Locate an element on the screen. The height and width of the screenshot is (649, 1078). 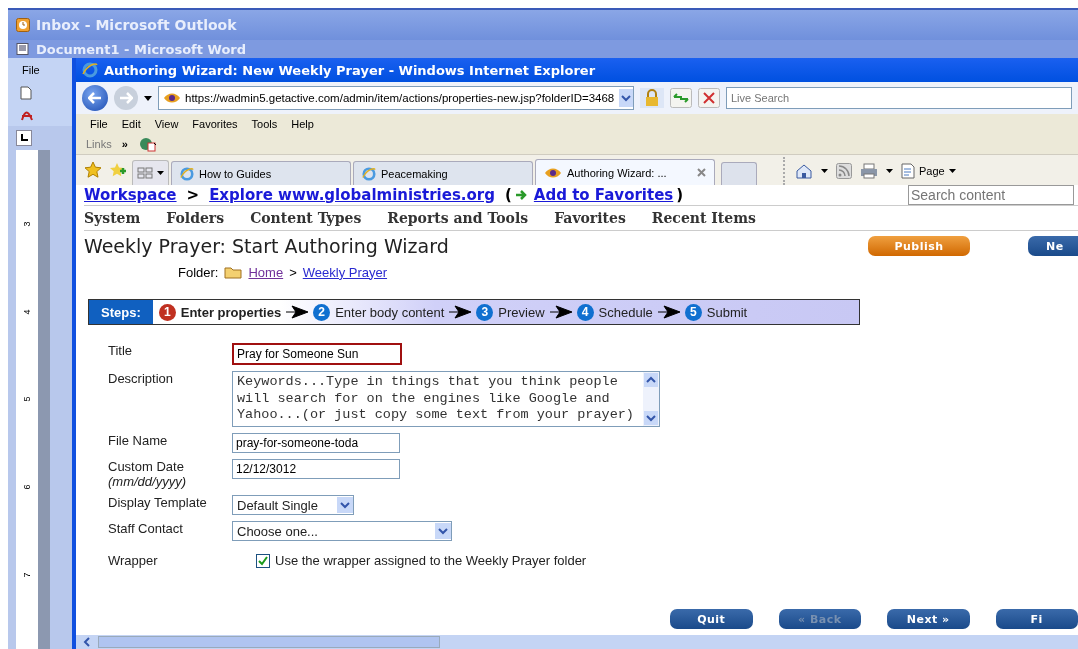
menu-item: Favorites is located at coordinates (215, 124).